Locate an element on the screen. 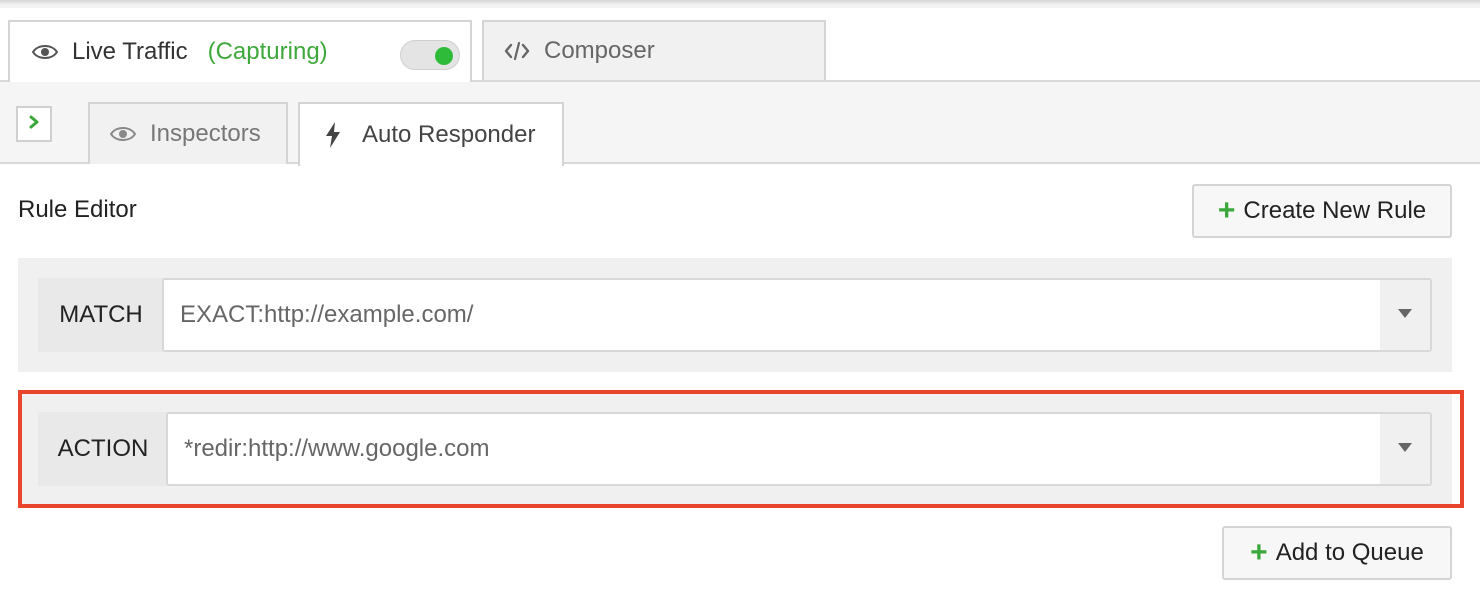  match-combobox: EXACT:http://example.com/ is located at coordinates (797, 315).